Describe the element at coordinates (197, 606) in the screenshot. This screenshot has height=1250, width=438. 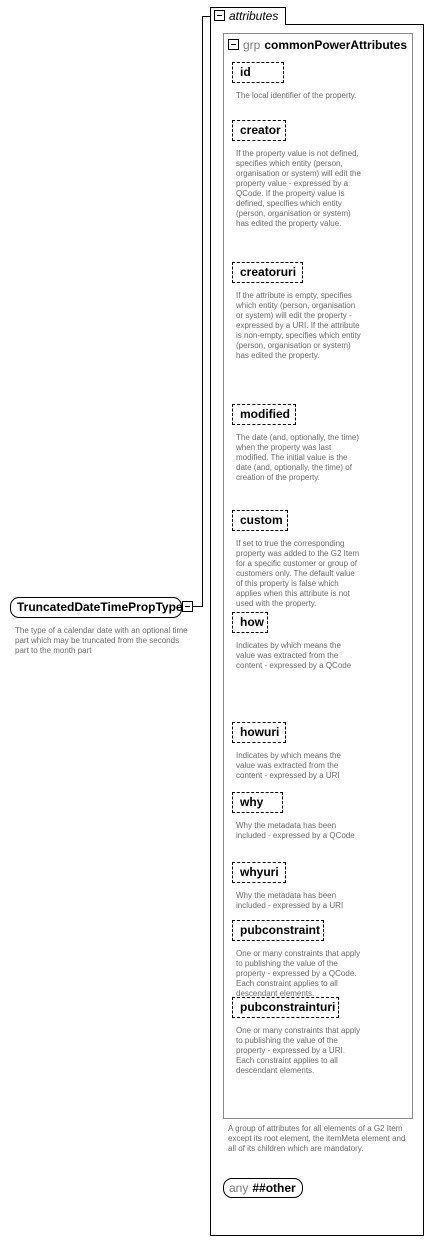
I see `connector-root-horizontal` at that location.